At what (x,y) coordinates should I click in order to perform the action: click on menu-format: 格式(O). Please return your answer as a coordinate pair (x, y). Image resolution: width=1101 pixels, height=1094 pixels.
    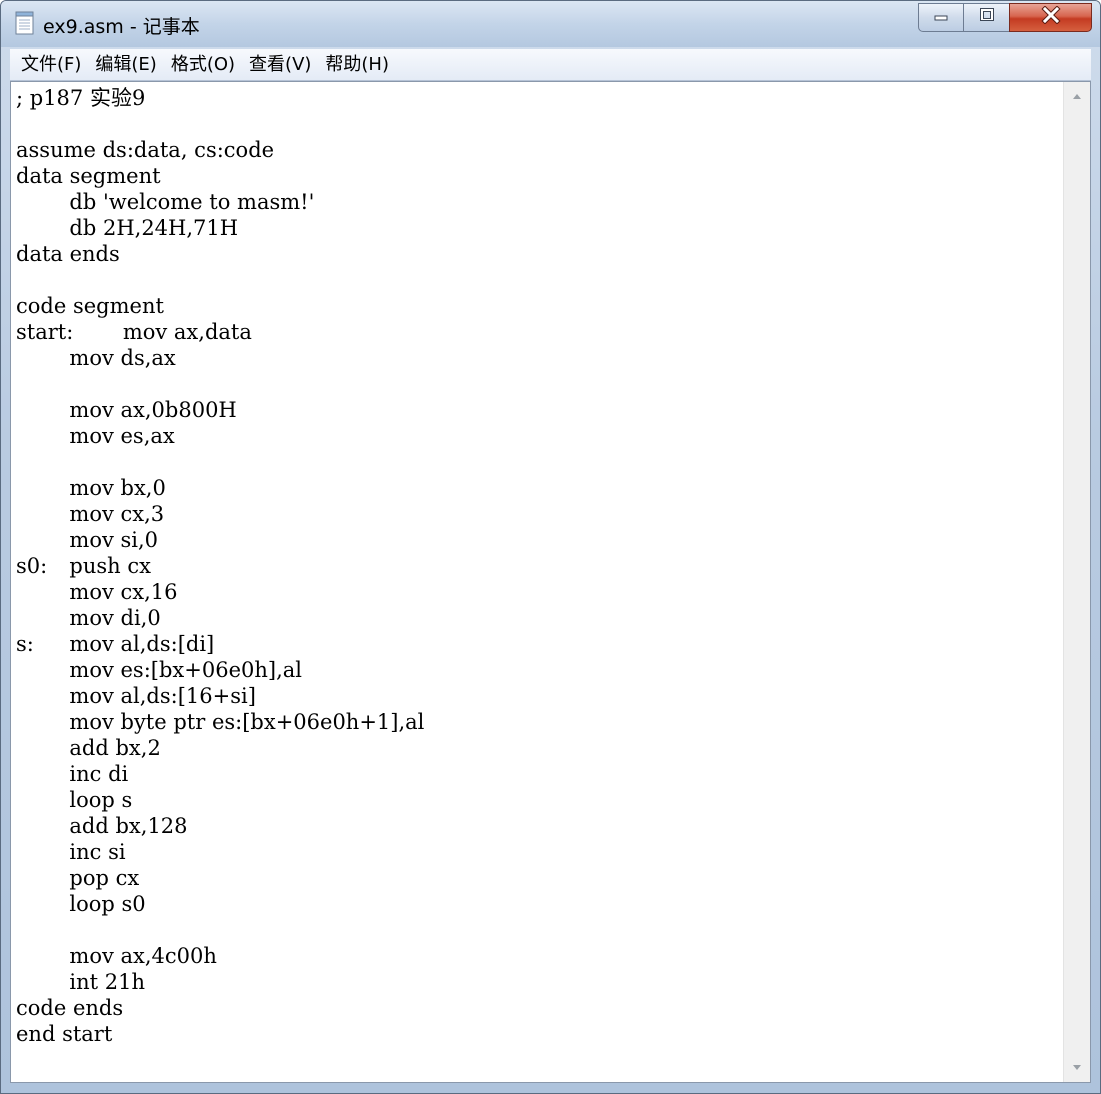
    Looking at the image, I should click on (203, 65).